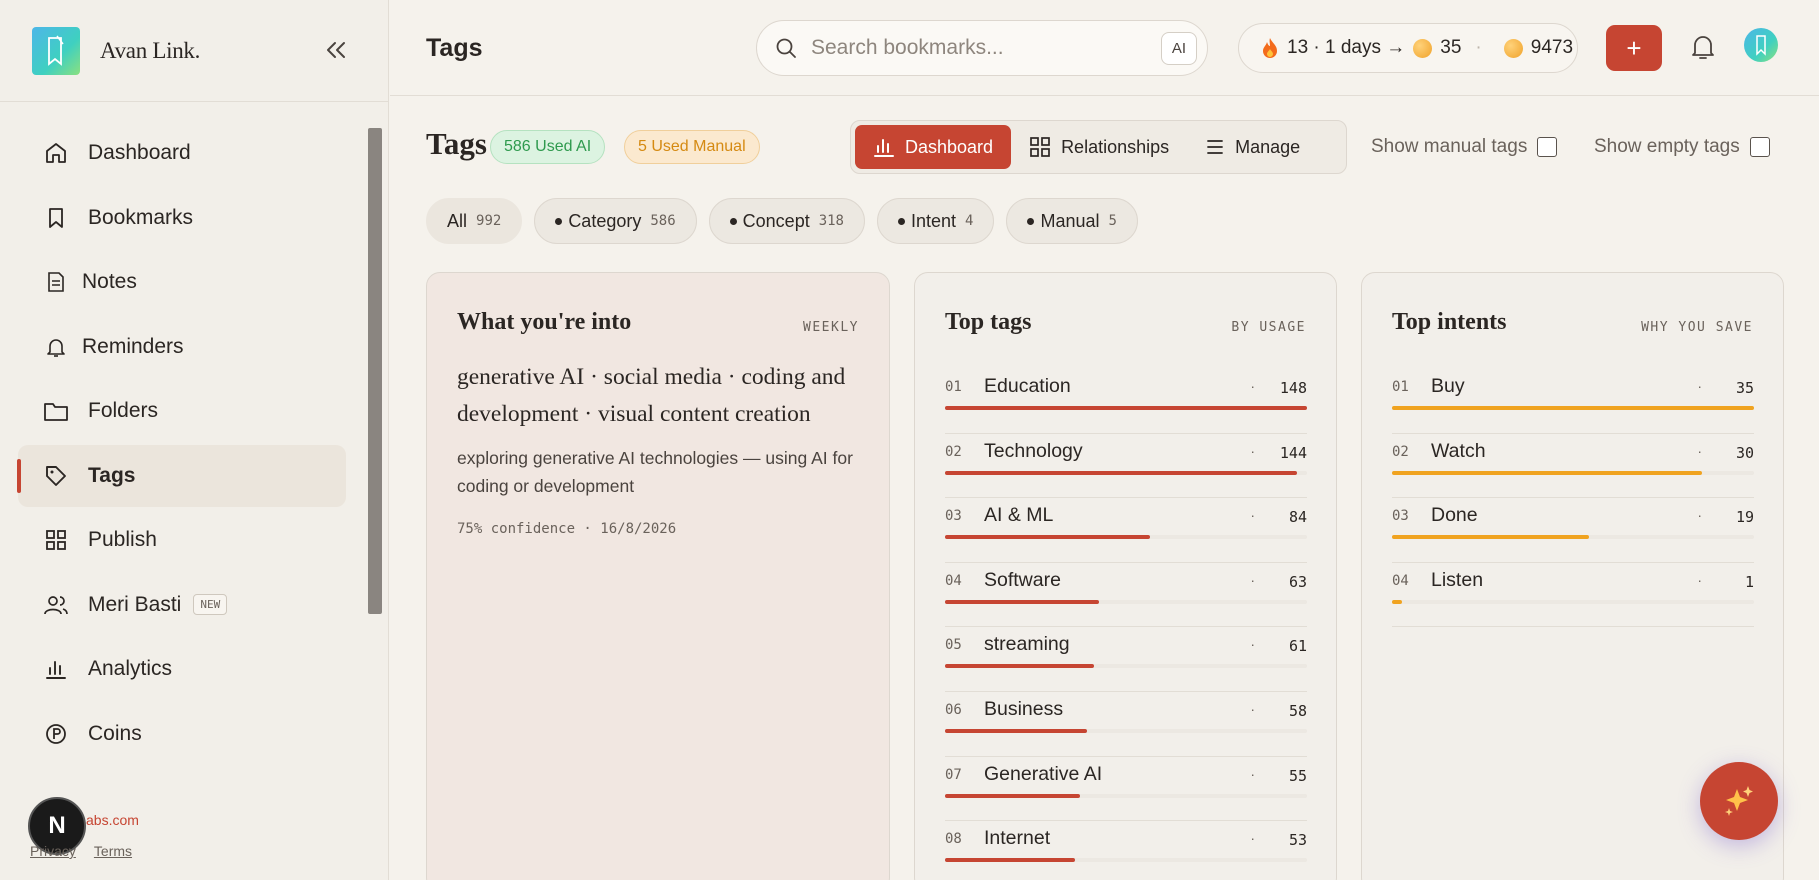 The height and width of the screenshot is (880, 1819). Describe the element at coordinates (1408, 48) in the screenshot. I see `streak-coins-widget: 13 · 1 days → 35 · 9473` at that location.